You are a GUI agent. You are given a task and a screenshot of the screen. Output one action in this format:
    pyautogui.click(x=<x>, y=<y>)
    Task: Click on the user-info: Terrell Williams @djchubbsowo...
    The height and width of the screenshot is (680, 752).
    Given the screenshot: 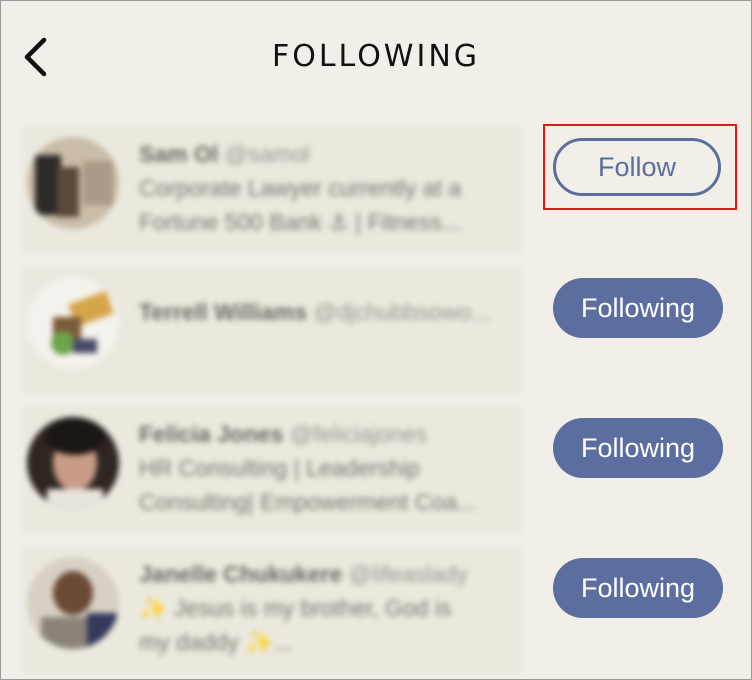 What is the action you would take?
    pyautogui.click(x=272, y=329)
    